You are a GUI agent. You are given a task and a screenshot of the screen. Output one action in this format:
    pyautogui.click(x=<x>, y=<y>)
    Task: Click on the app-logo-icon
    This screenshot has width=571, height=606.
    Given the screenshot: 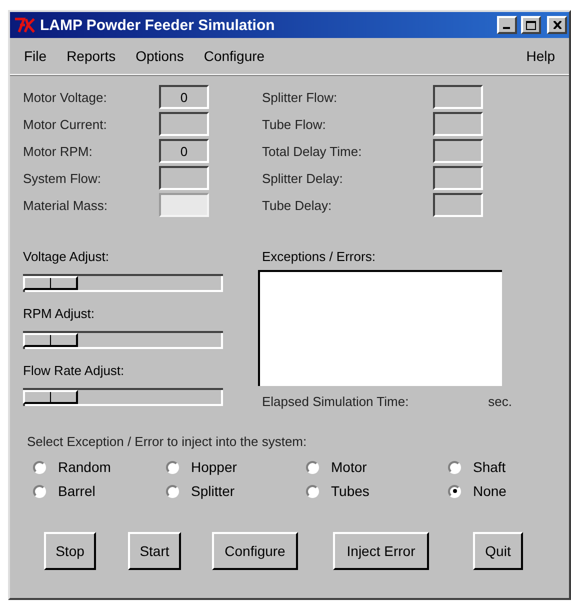 What is the action you would take?
    pyautogui.click(x=25, y=25)
    